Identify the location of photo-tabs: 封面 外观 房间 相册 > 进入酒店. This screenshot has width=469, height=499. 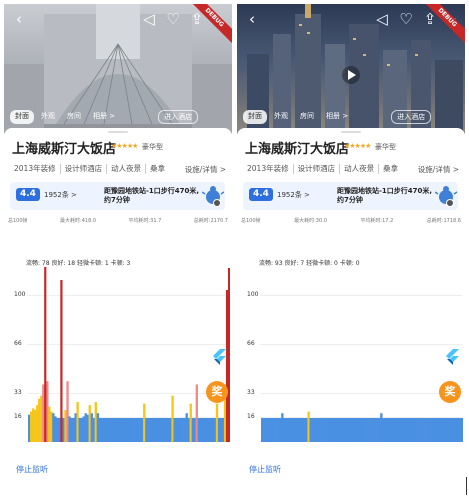
(104, 117).